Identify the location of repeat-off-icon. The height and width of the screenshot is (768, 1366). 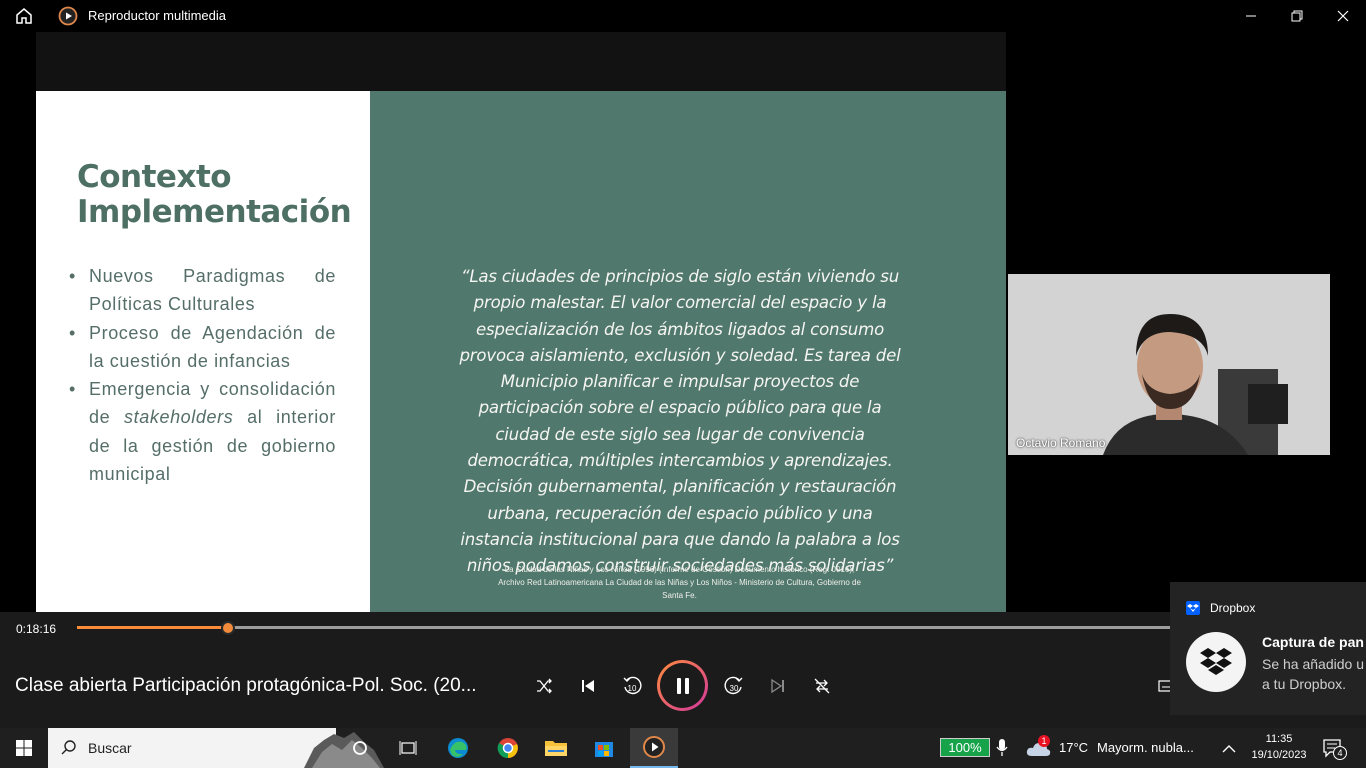
(822, 686).